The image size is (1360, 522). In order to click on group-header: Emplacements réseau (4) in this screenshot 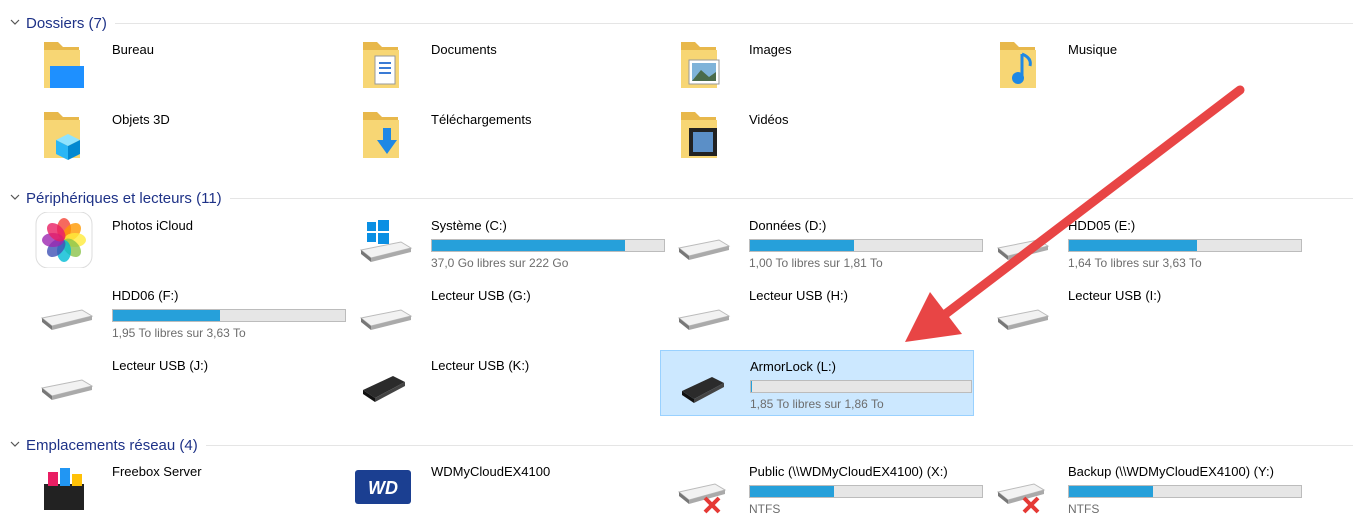, I will do `click(680, 445)`.